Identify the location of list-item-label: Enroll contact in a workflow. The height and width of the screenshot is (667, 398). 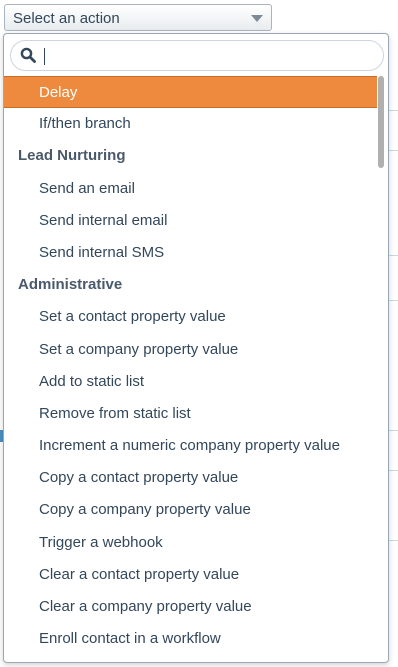
(130, 639).